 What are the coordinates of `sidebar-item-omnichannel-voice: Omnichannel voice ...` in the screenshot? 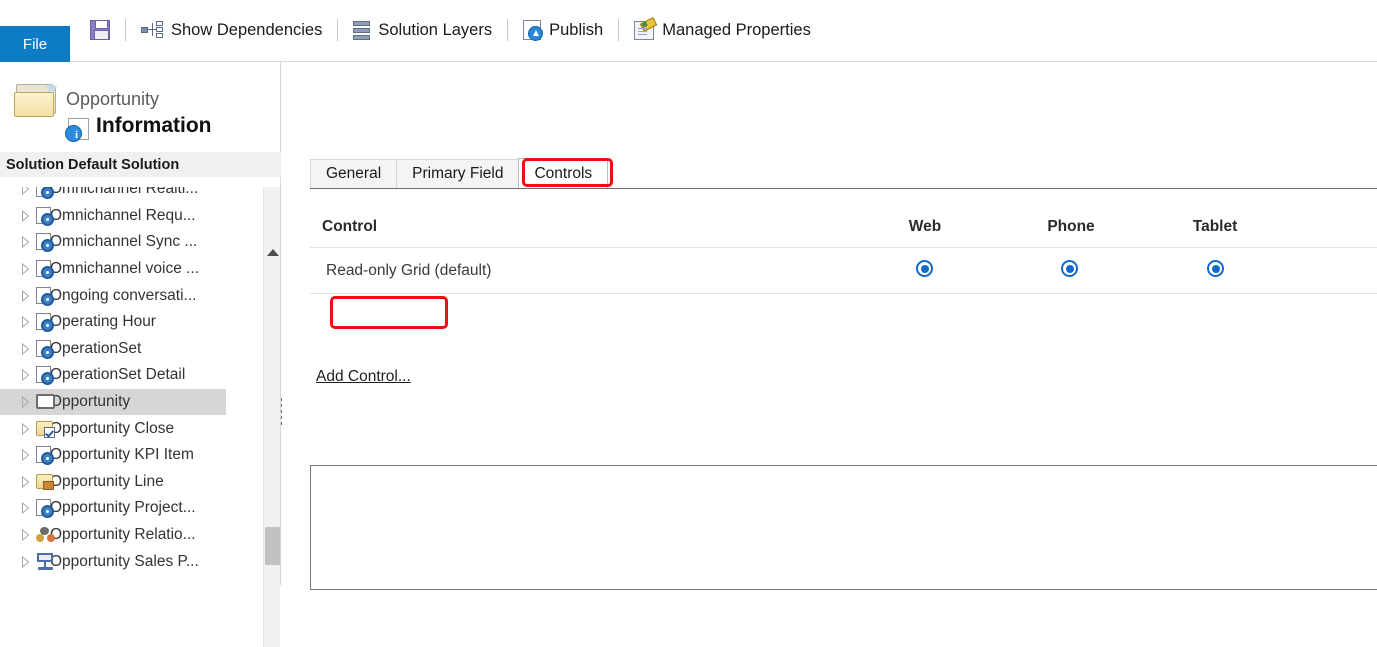 It's located at (127, 269).